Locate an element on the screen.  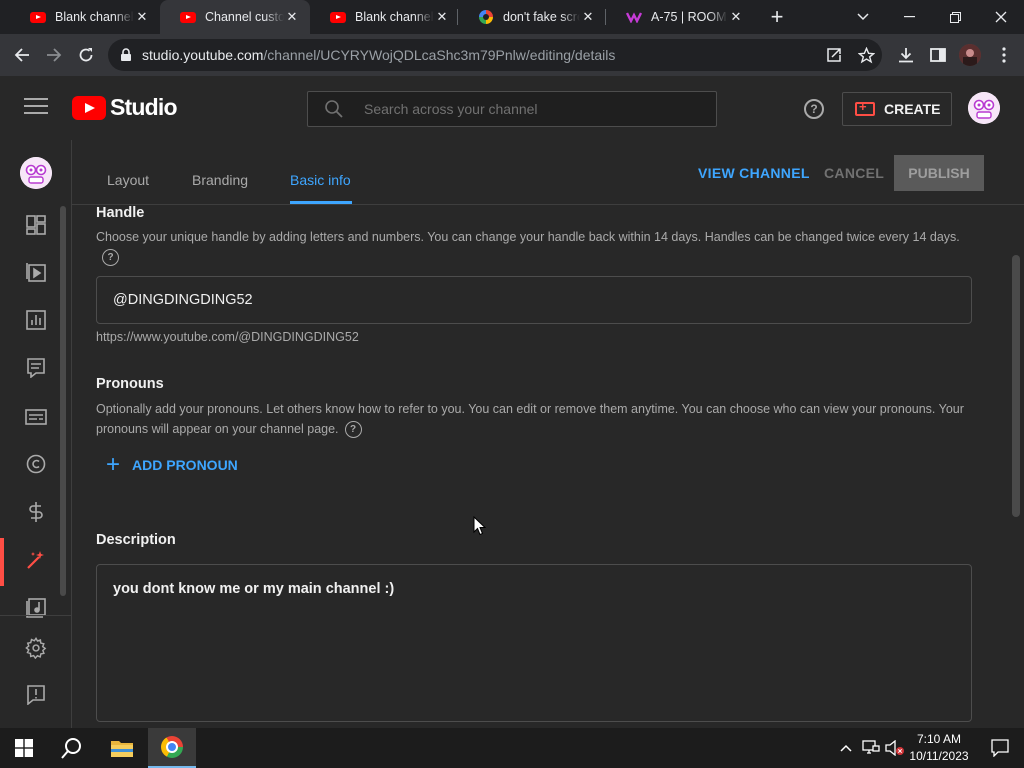
tab-title: Blank channel - YouTube is located at coordinates (94, 17).